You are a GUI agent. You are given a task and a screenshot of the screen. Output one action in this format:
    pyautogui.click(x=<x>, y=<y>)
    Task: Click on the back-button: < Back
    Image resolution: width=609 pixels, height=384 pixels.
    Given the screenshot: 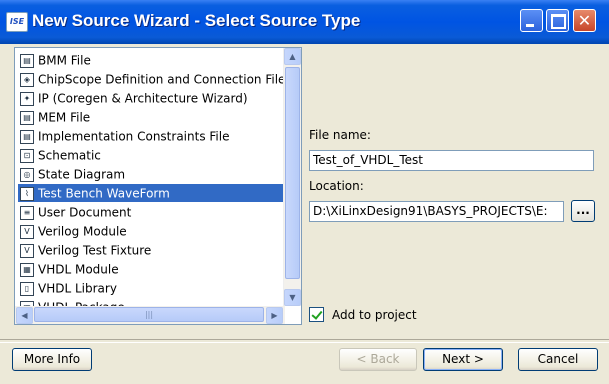 What is the action you would take?
    pyautogui.click(x=378, y=359)
    